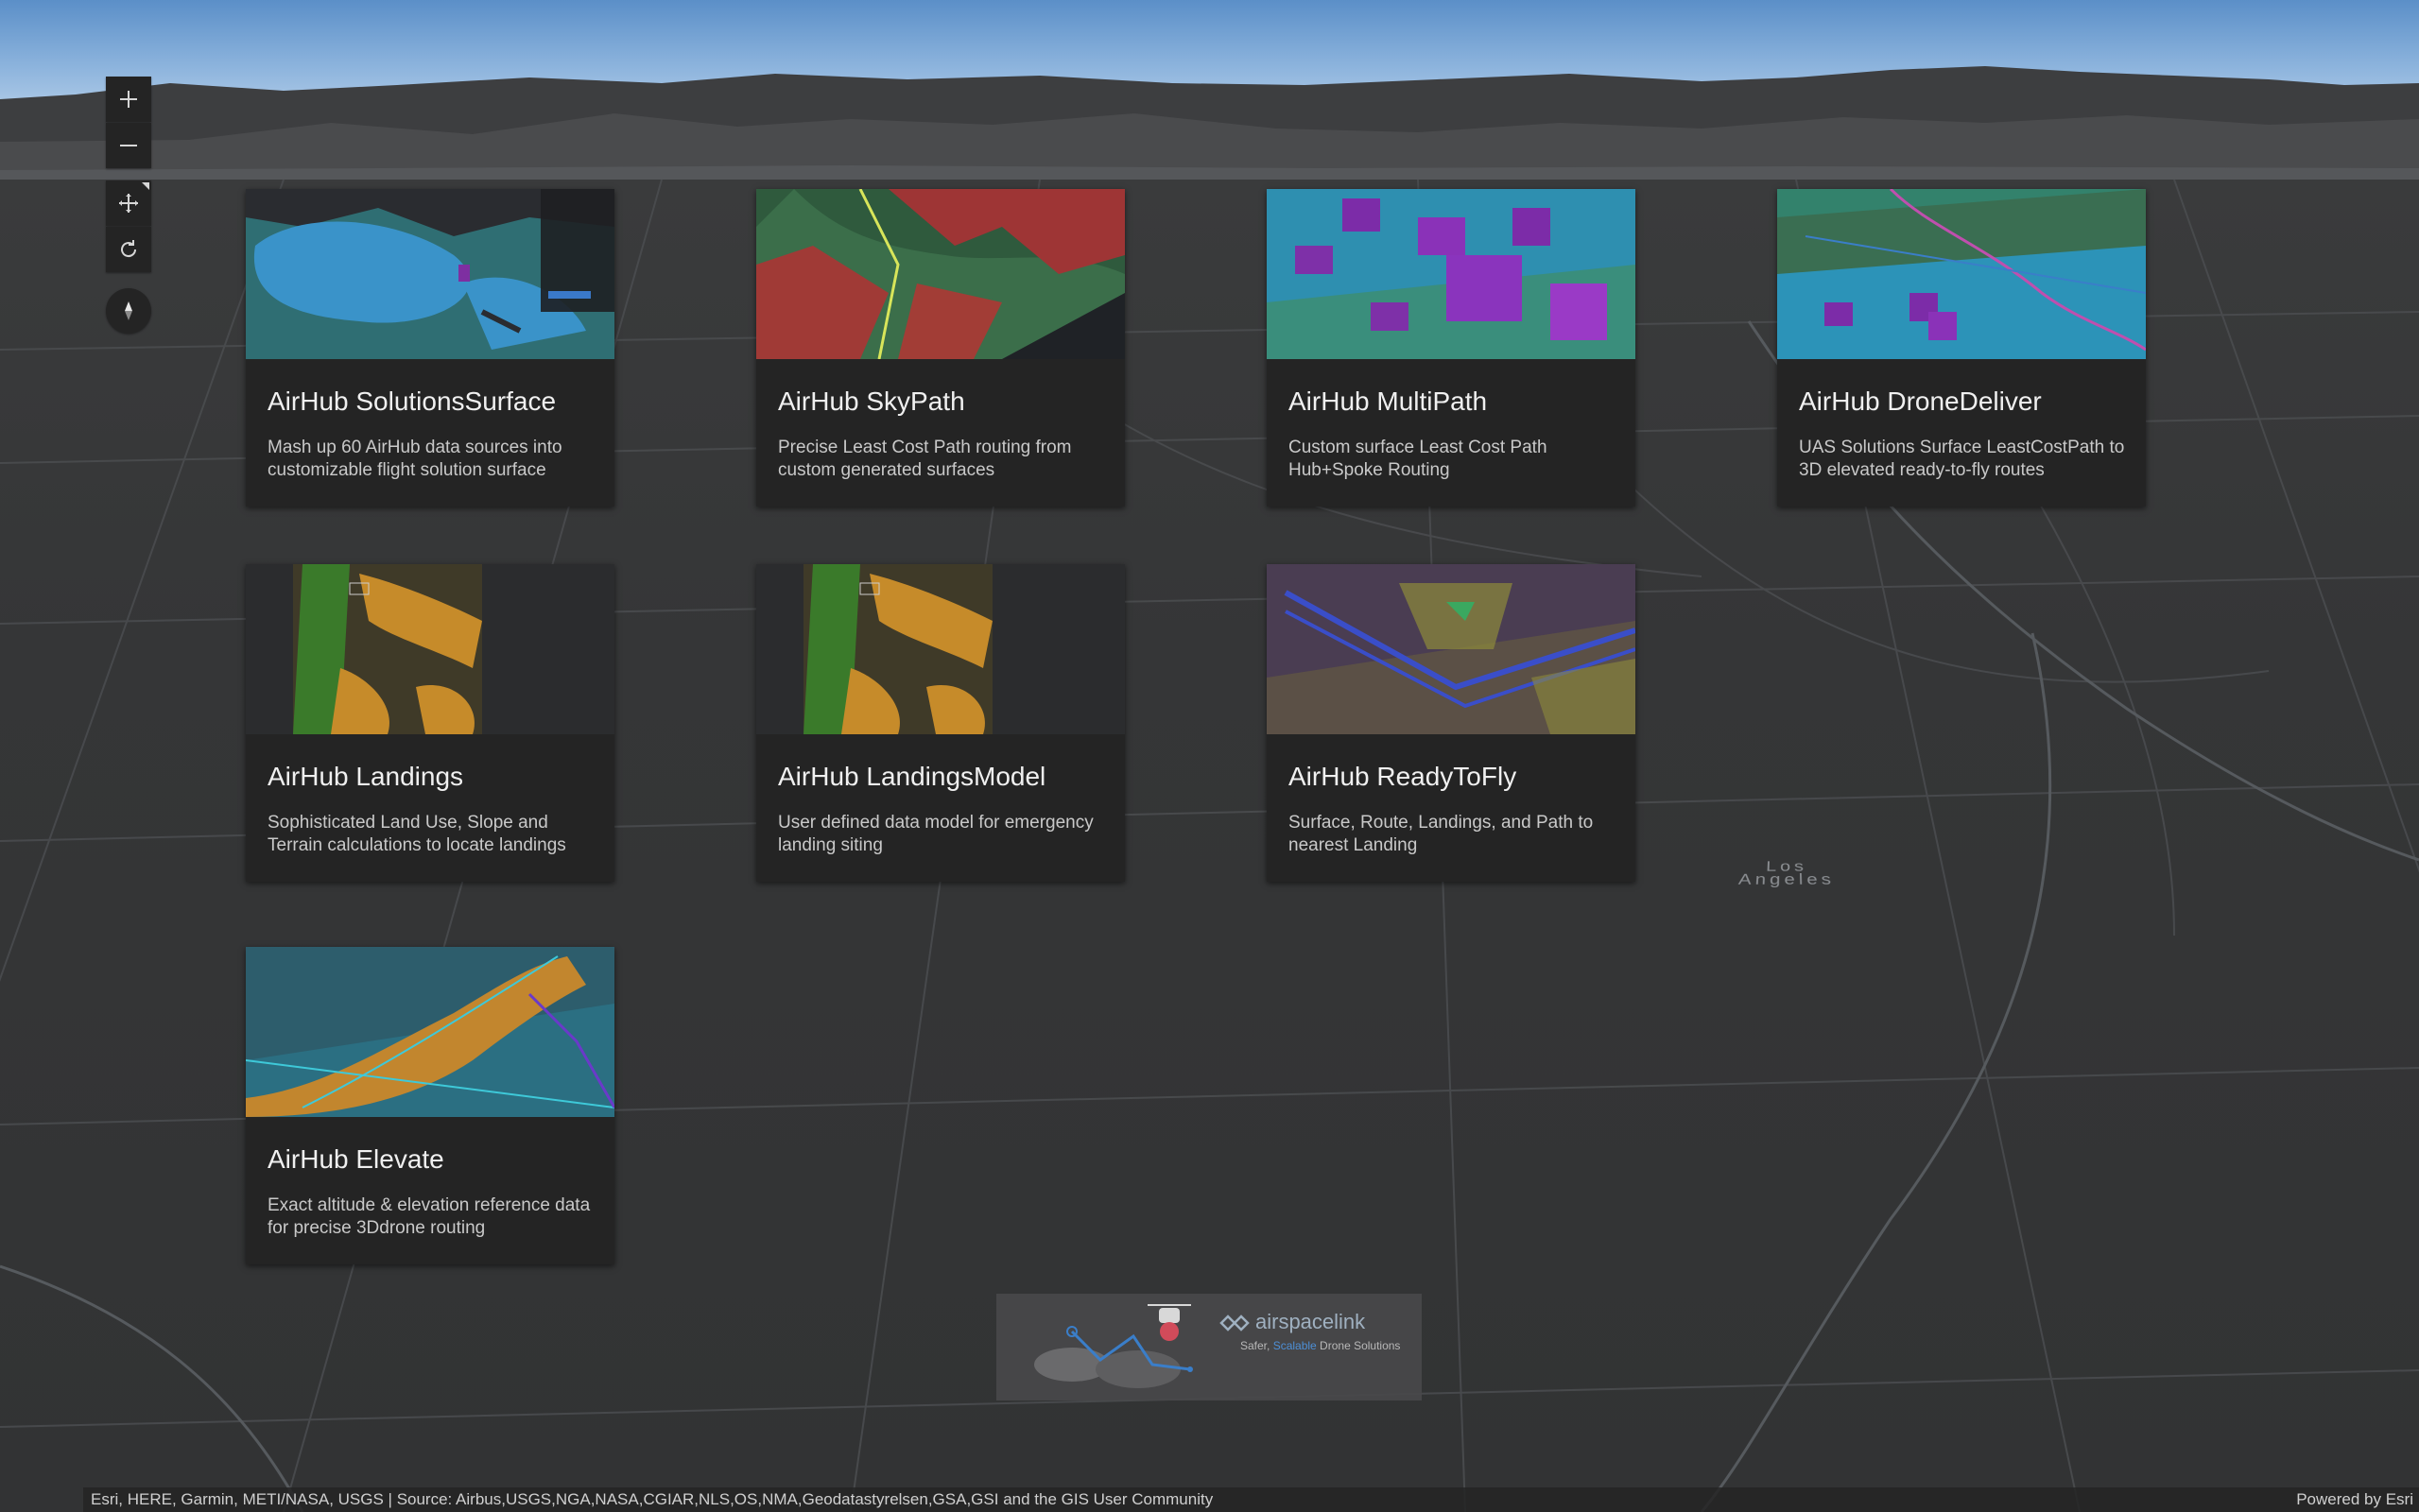 Image resolution: width=2419 pixels, height=1512 pixels. What do you see at coordinates (1210, 132) in the screenshot?
I see `mountain-ridge` at bounding box center [1210, 132].